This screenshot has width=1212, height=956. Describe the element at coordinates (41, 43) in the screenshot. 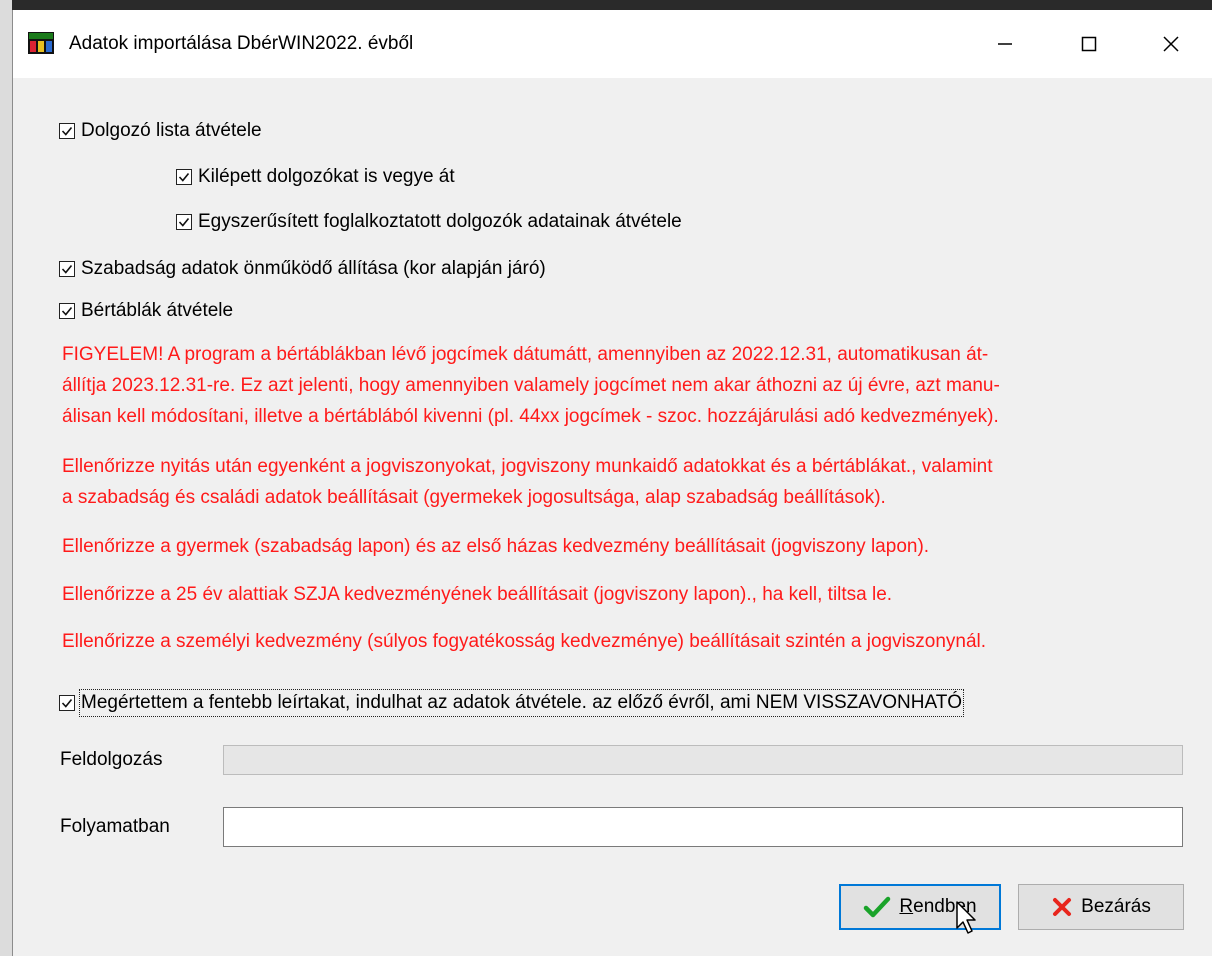

I see `app-icon` at that location.